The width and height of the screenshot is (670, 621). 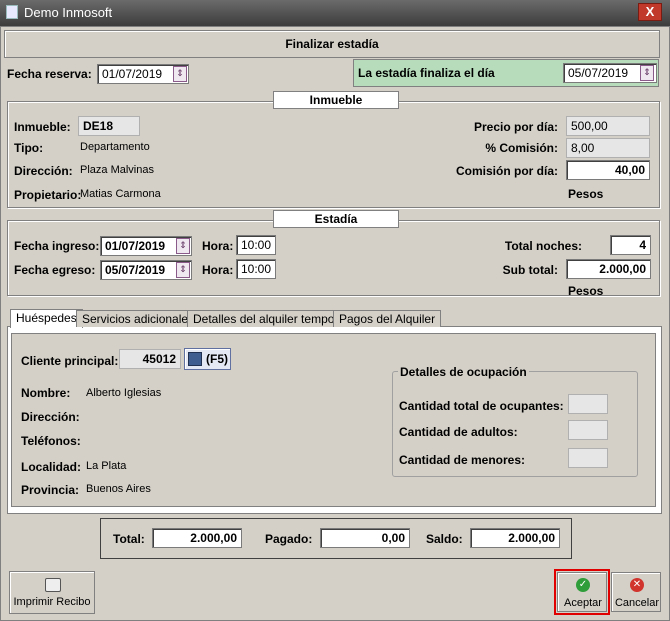 What do you see at coordinates (515, 127) in the screenshot?
I see `precio-dia-label: Precio por día:` at bounding box center [515, 127].